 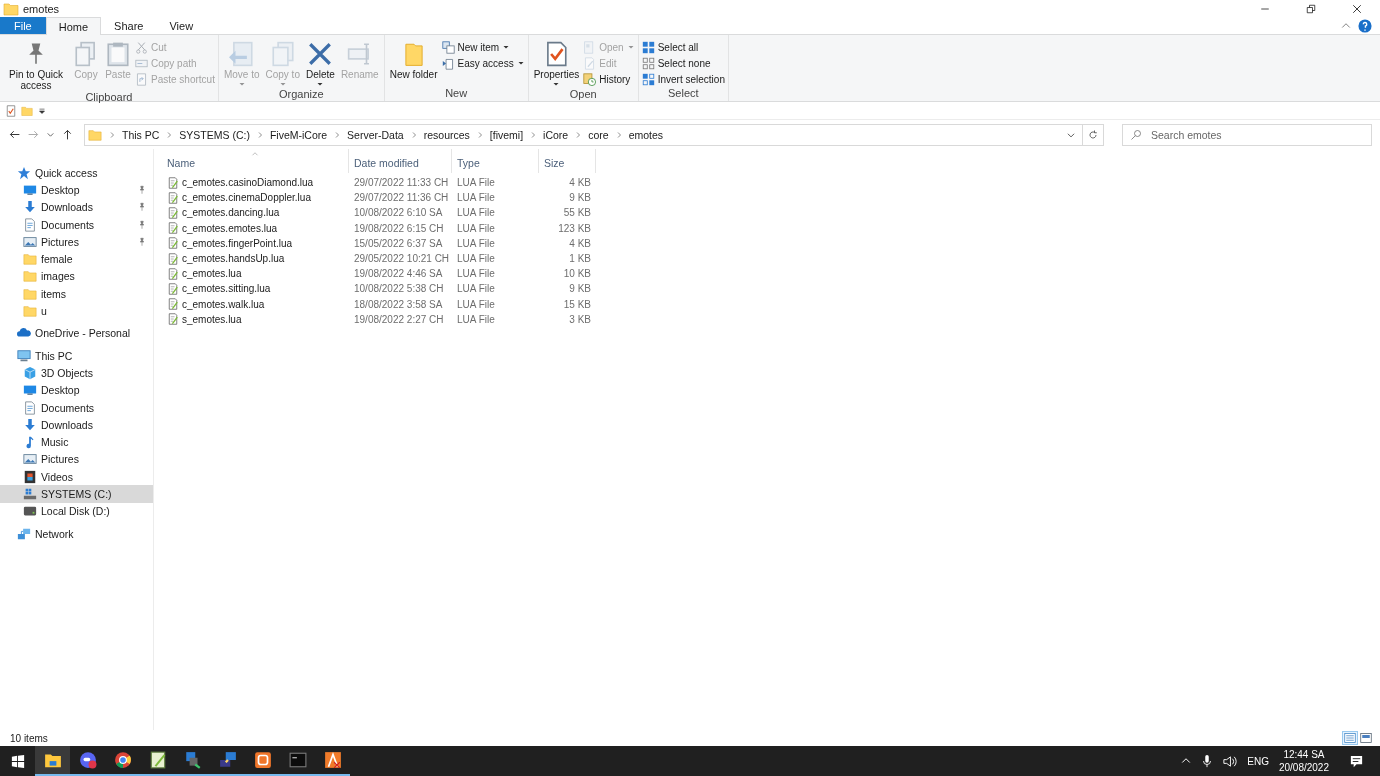 What do you see at coordinates (583, 134) in the screenshot?
I see `address-bar: This PC SYSTEMS (C:) FiveM-iCore Server-Data resources [fivemi] iCore core emotes` at bounding box center [583, 134].